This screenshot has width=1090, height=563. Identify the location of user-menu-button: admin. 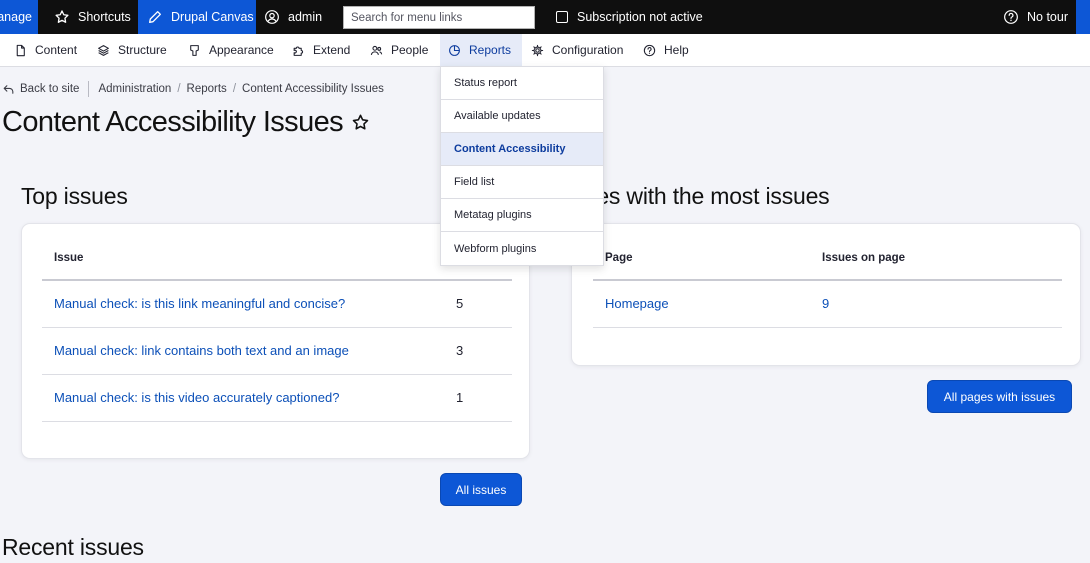
(294, 17).